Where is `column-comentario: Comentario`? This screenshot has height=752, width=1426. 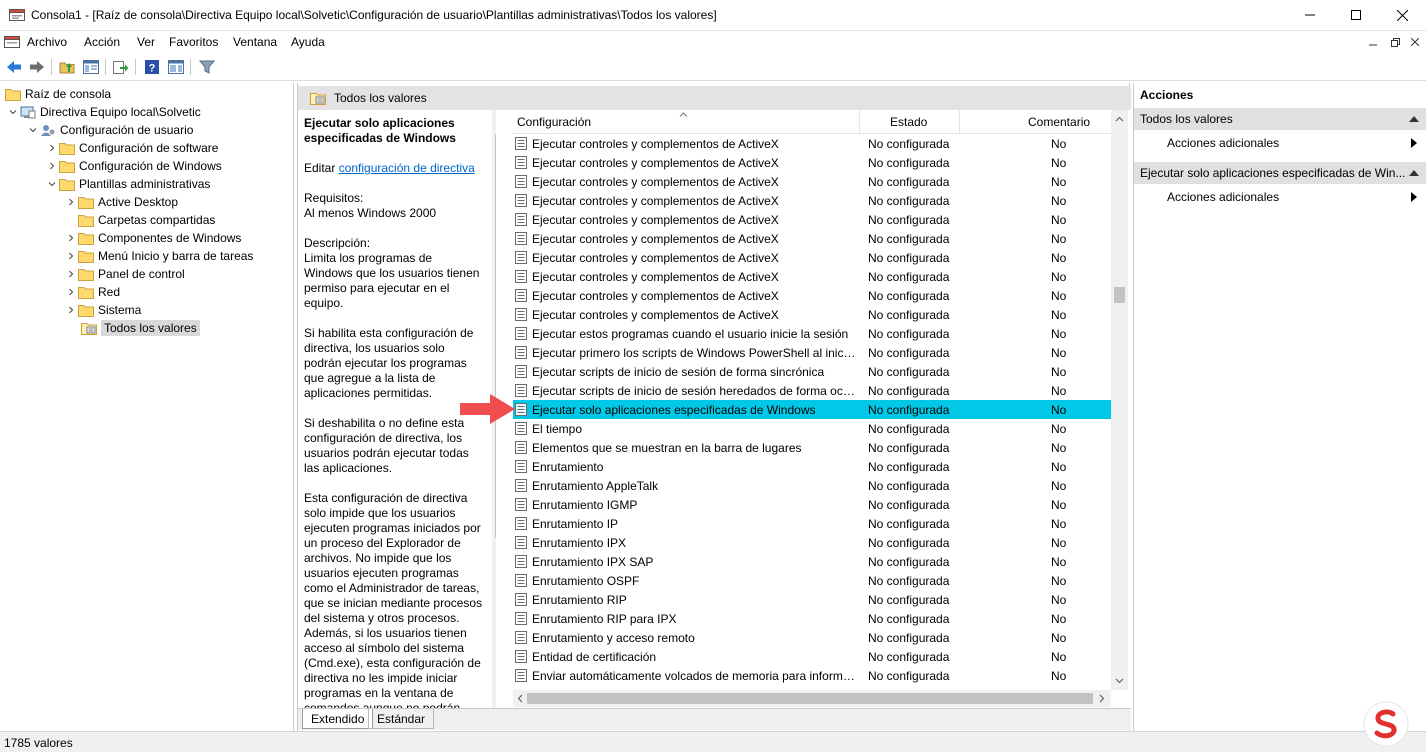
column-comentario: Comentario is located at coordinates (1059, 122).